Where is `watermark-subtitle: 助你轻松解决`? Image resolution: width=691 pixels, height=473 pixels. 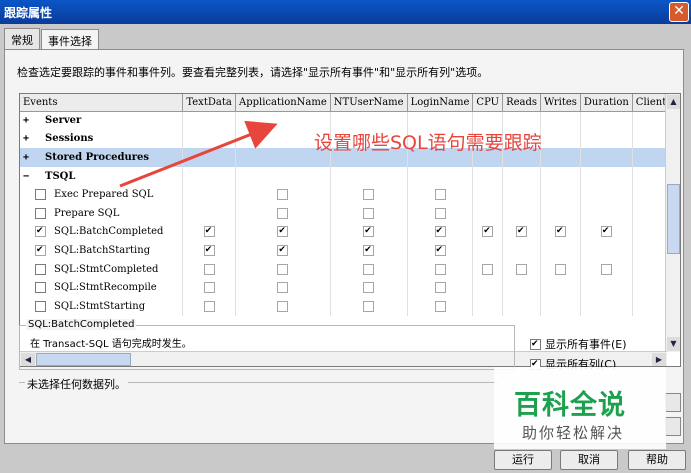
watermark-subtitle: 助你轻松解决 is located at coordinates (573, 433).